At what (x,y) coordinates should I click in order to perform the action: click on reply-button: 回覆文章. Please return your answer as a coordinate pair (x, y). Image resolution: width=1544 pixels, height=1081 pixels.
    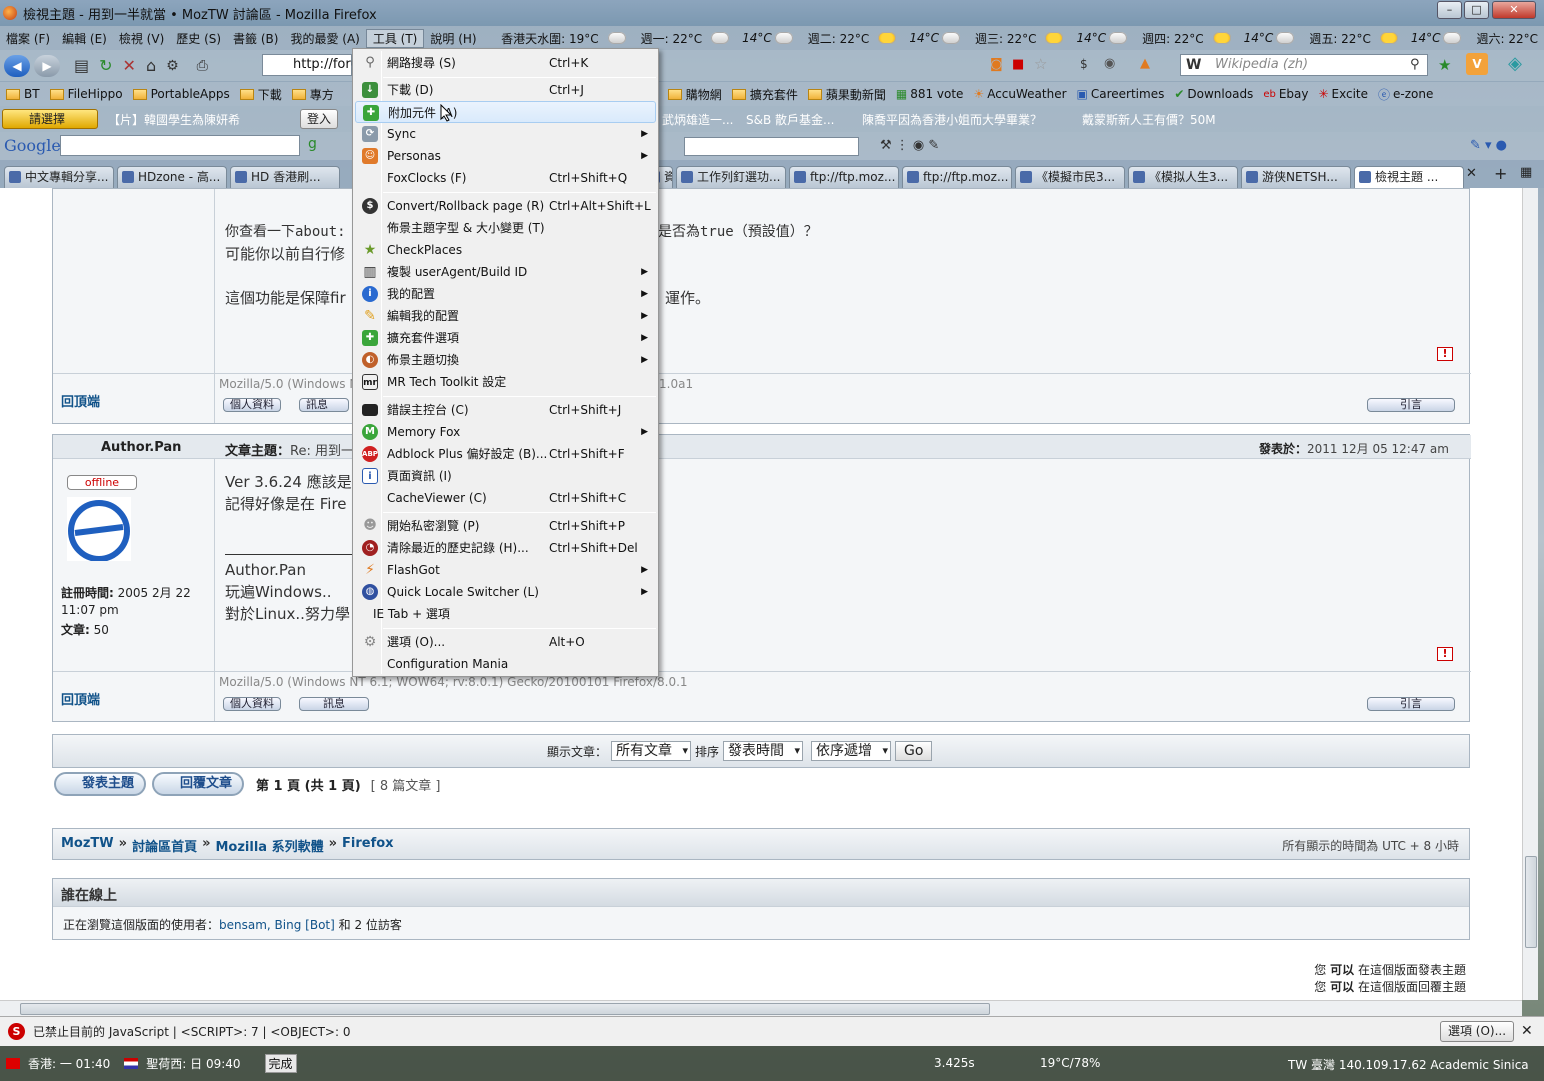
    Looking at the image, I should click on (198, 784).